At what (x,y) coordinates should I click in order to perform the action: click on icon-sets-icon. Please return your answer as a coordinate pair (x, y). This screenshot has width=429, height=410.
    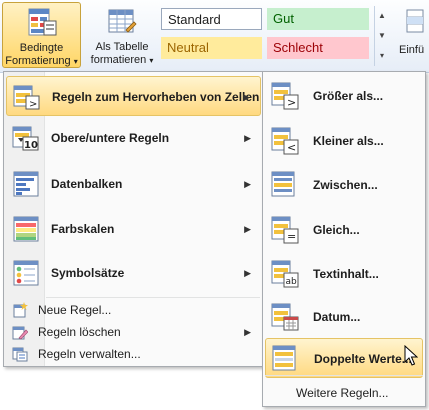
    Looking at the image, I should click on (26, 273).